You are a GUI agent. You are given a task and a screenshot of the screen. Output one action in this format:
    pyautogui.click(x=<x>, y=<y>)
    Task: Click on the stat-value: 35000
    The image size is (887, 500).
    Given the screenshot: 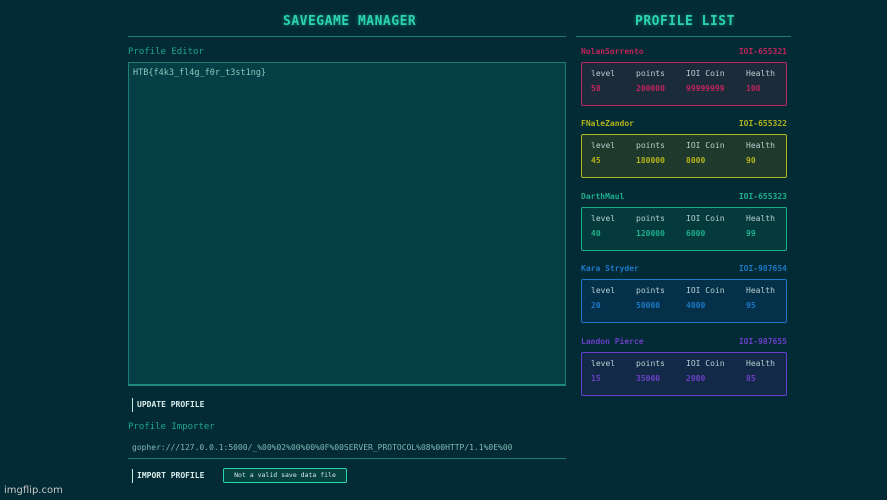 What is the action you would take?
    pyautogui.click(x=648, y=378)
    